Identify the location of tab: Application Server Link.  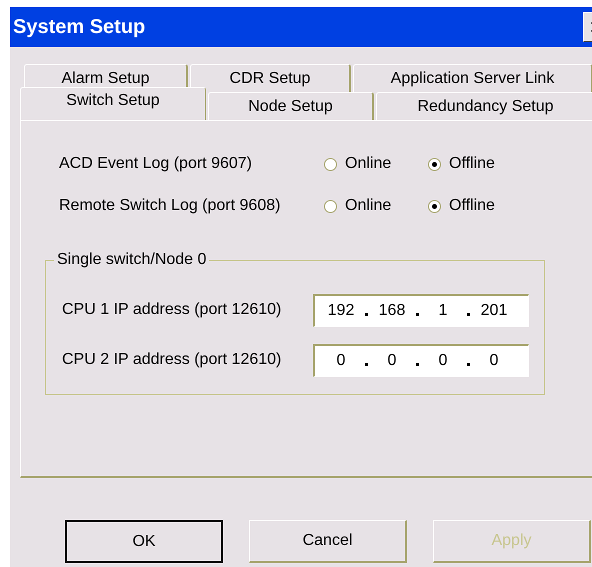
(472, 78).